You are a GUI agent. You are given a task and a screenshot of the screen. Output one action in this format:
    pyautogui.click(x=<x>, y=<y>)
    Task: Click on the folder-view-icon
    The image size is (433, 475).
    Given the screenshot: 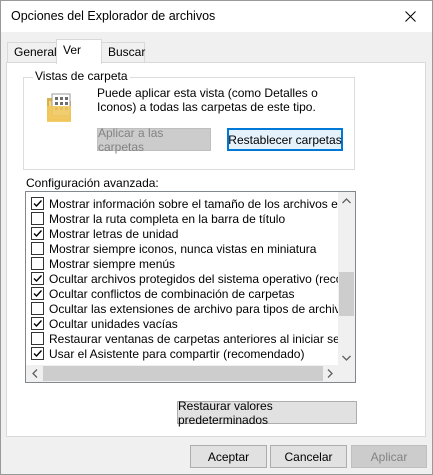 What is the action you would take?
    pyautogui.click(x=59, y=107)
    